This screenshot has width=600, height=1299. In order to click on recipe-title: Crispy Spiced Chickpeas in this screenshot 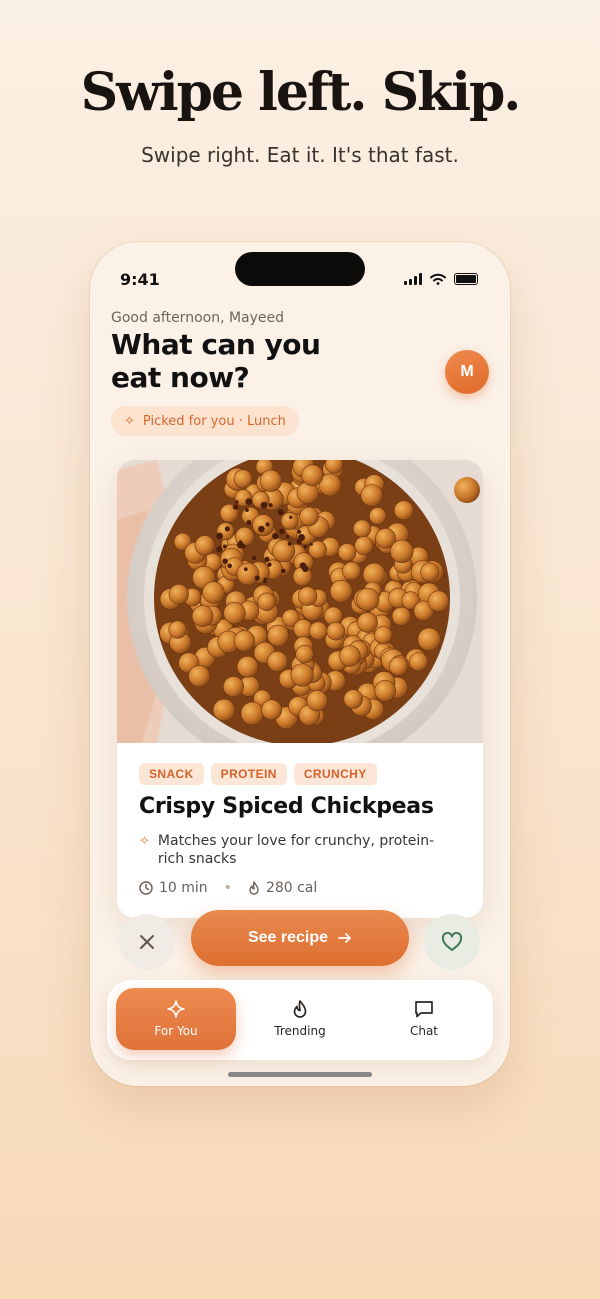, I will do `click(286, 806)`.